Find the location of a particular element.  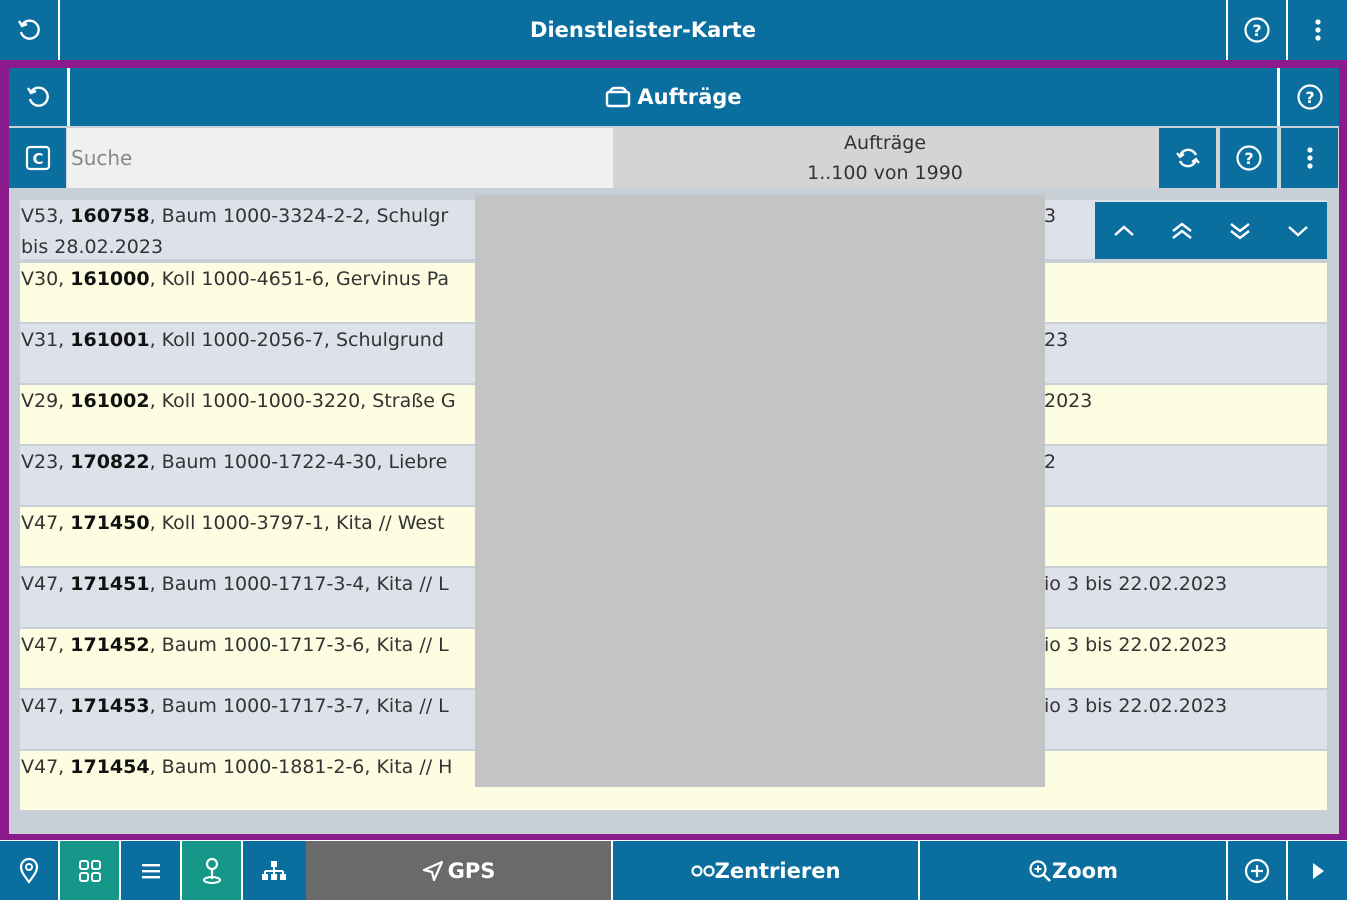

list-navigation is located at coordinates (1211, 230).